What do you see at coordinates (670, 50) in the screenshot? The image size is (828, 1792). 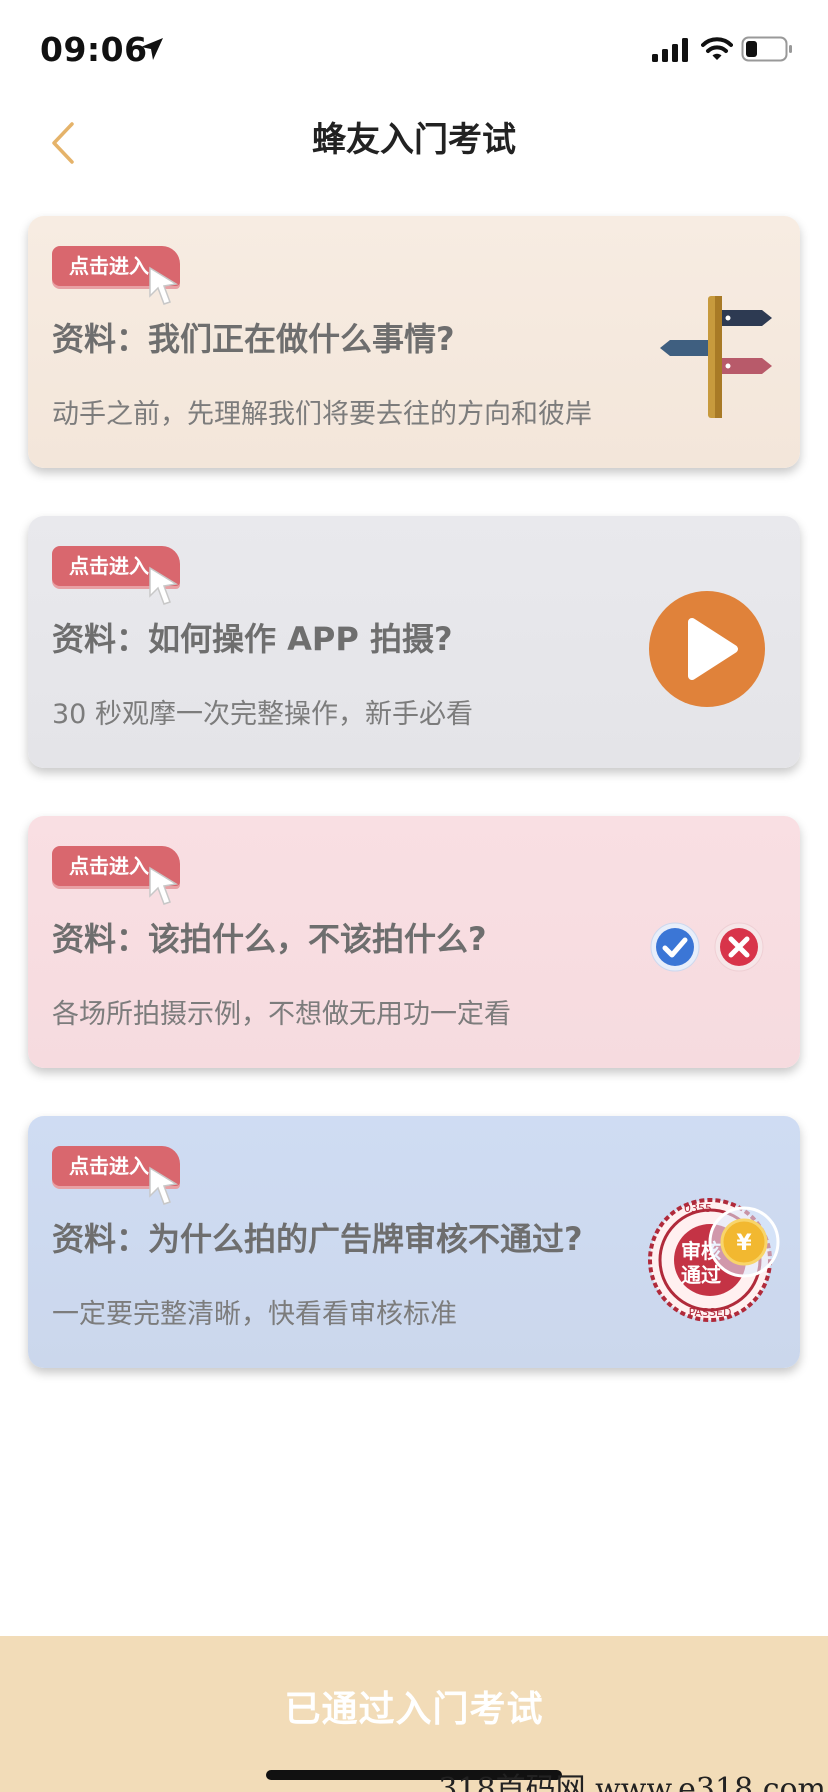 I see `signal-icon` at bounding box center [670, 50].